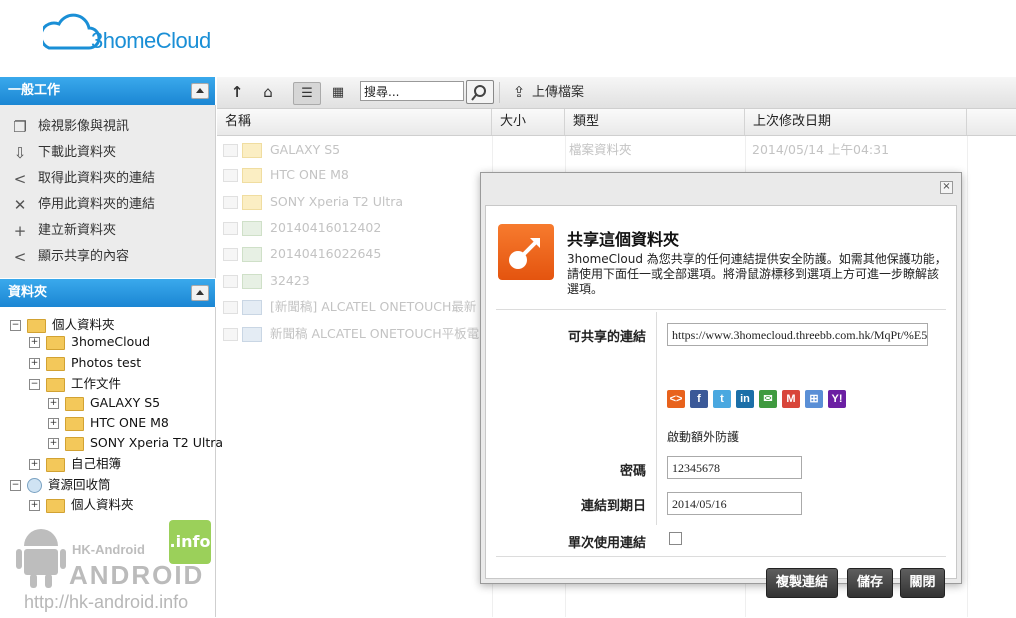 The width and height of the screenshot is (1016, 618). What do you see at coordinates (200, 91) in the screenshot?
I see `collapse-tasks-button` at bounding box center [200, 91].